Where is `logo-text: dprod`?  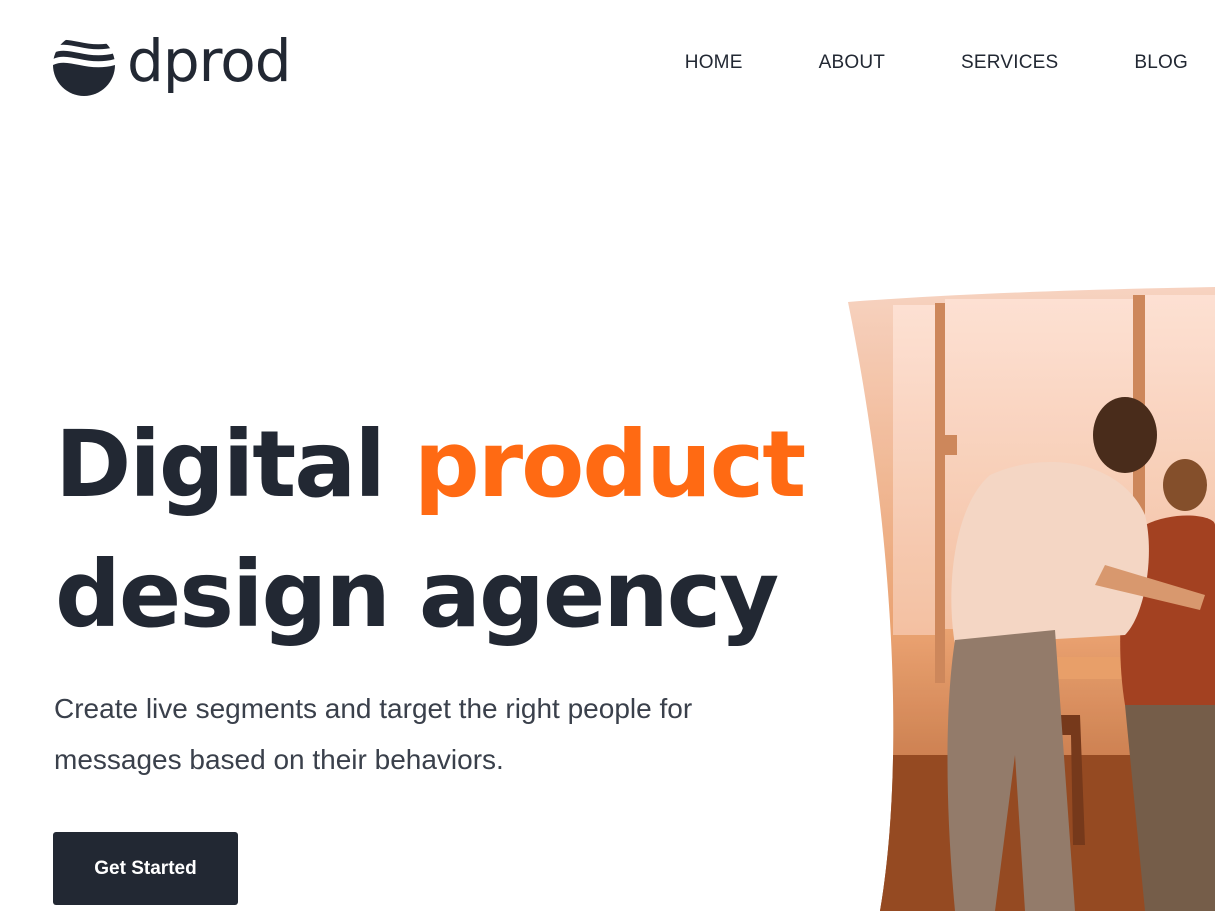
logo-text: dprod is located at coordinates (209, 61).